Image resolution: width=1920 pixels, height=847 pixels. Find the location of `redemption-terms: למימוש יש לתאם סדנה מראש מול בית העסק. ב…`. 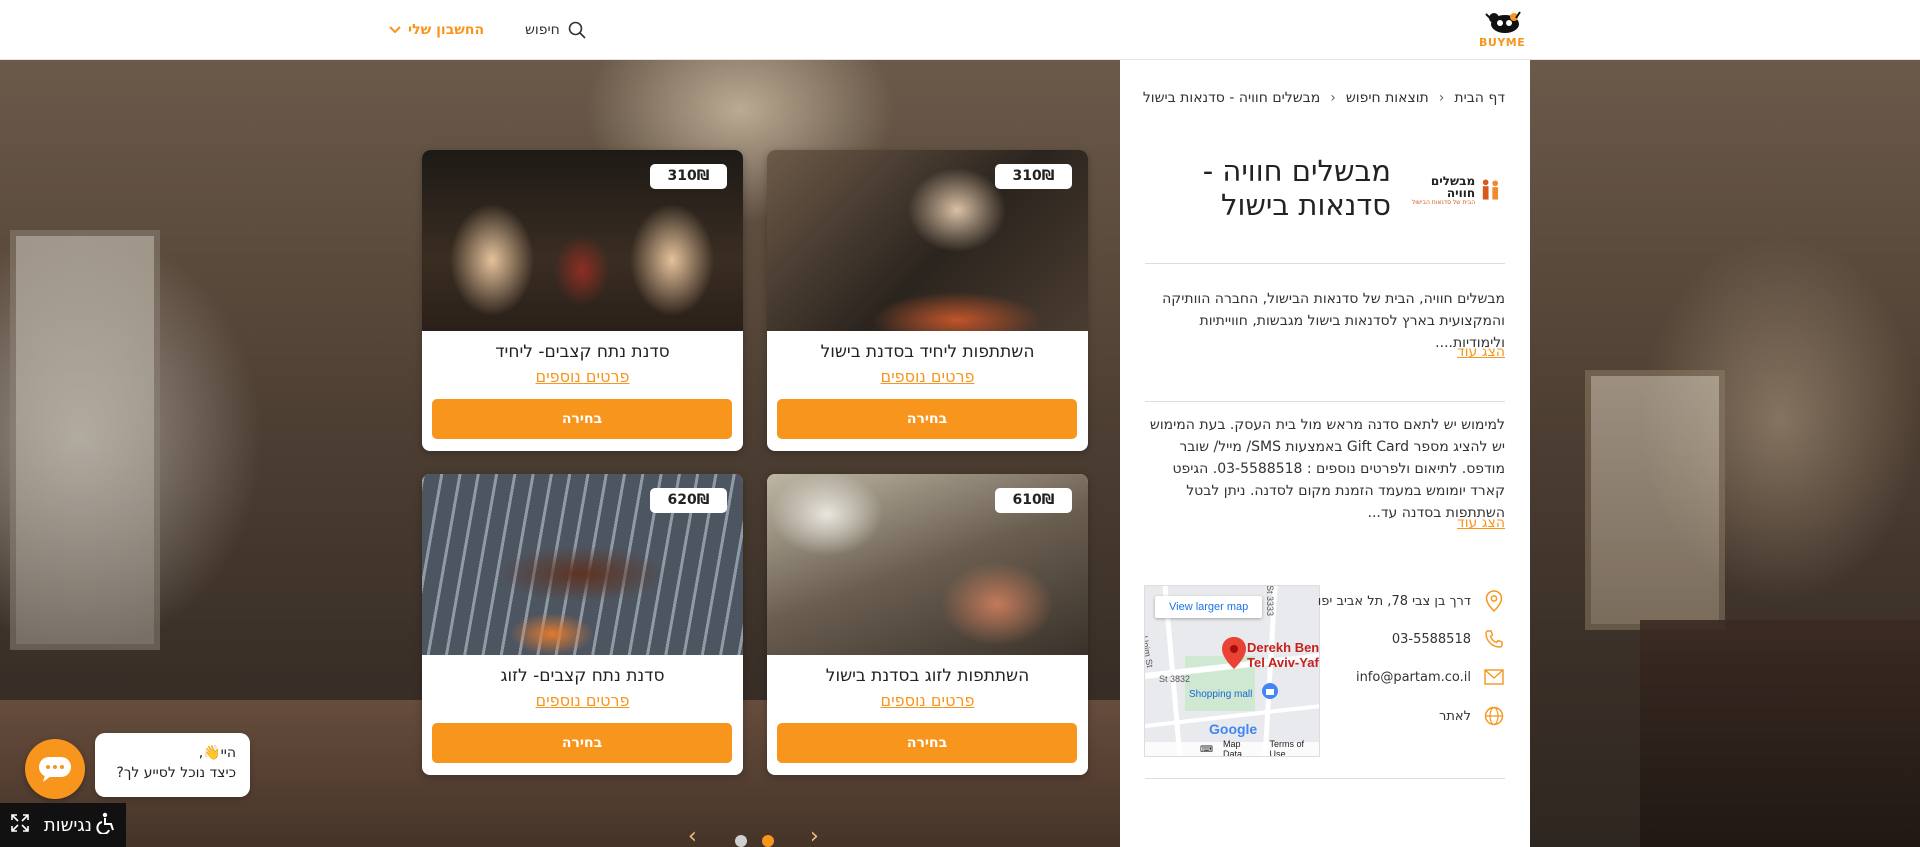

redemption-terms: למימוש יש לתאם סדנה מראש מול בית העסק. ב… is located at coordinates (1327, 469).